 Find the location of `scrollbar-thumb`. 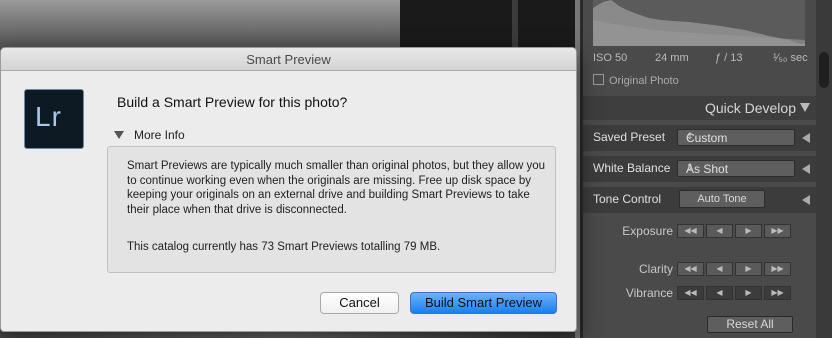

scrollbar-thumb is located at coordinates (824, 70).